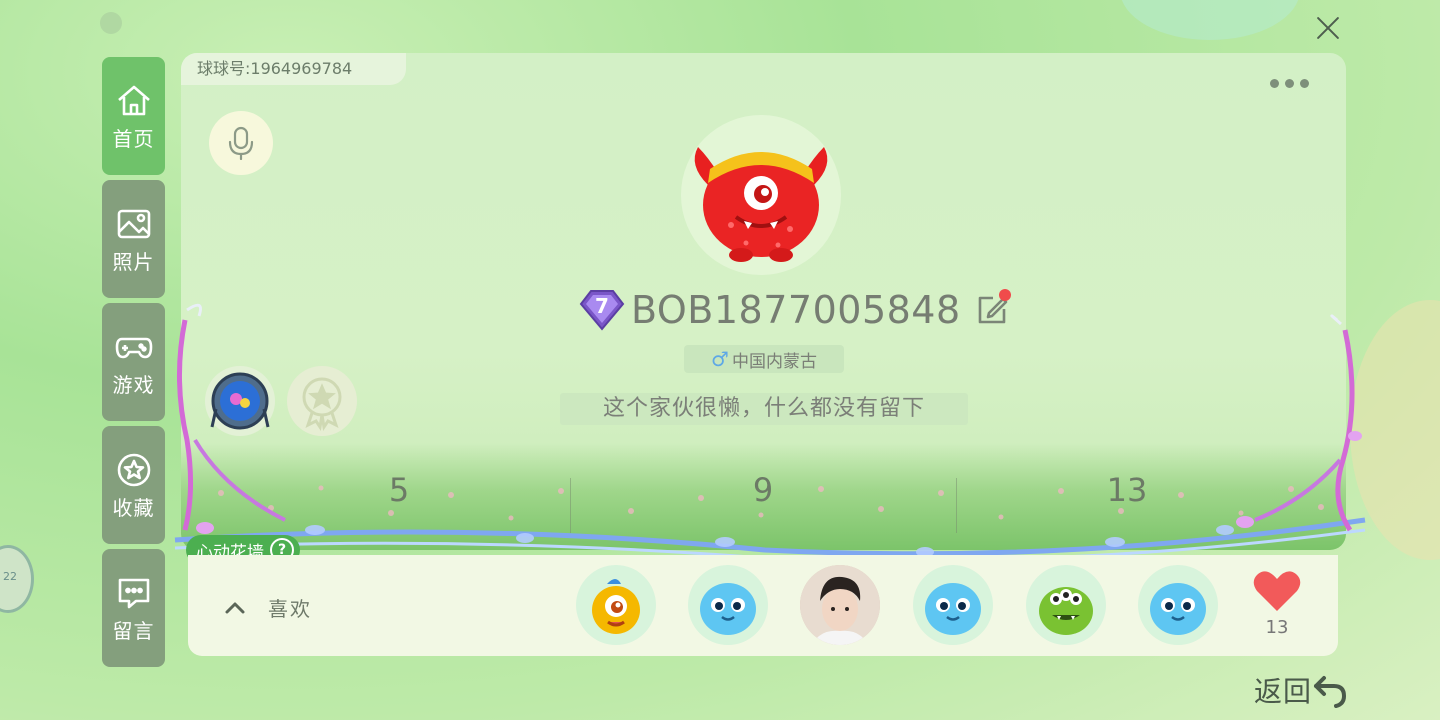  I want to click on like-count: 13, so click(1277, 627).